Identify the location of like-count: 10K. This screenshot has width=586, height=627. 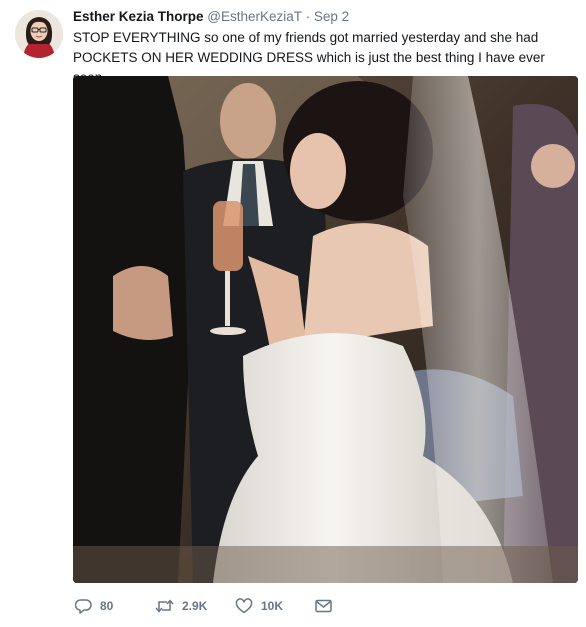
(272, 606).